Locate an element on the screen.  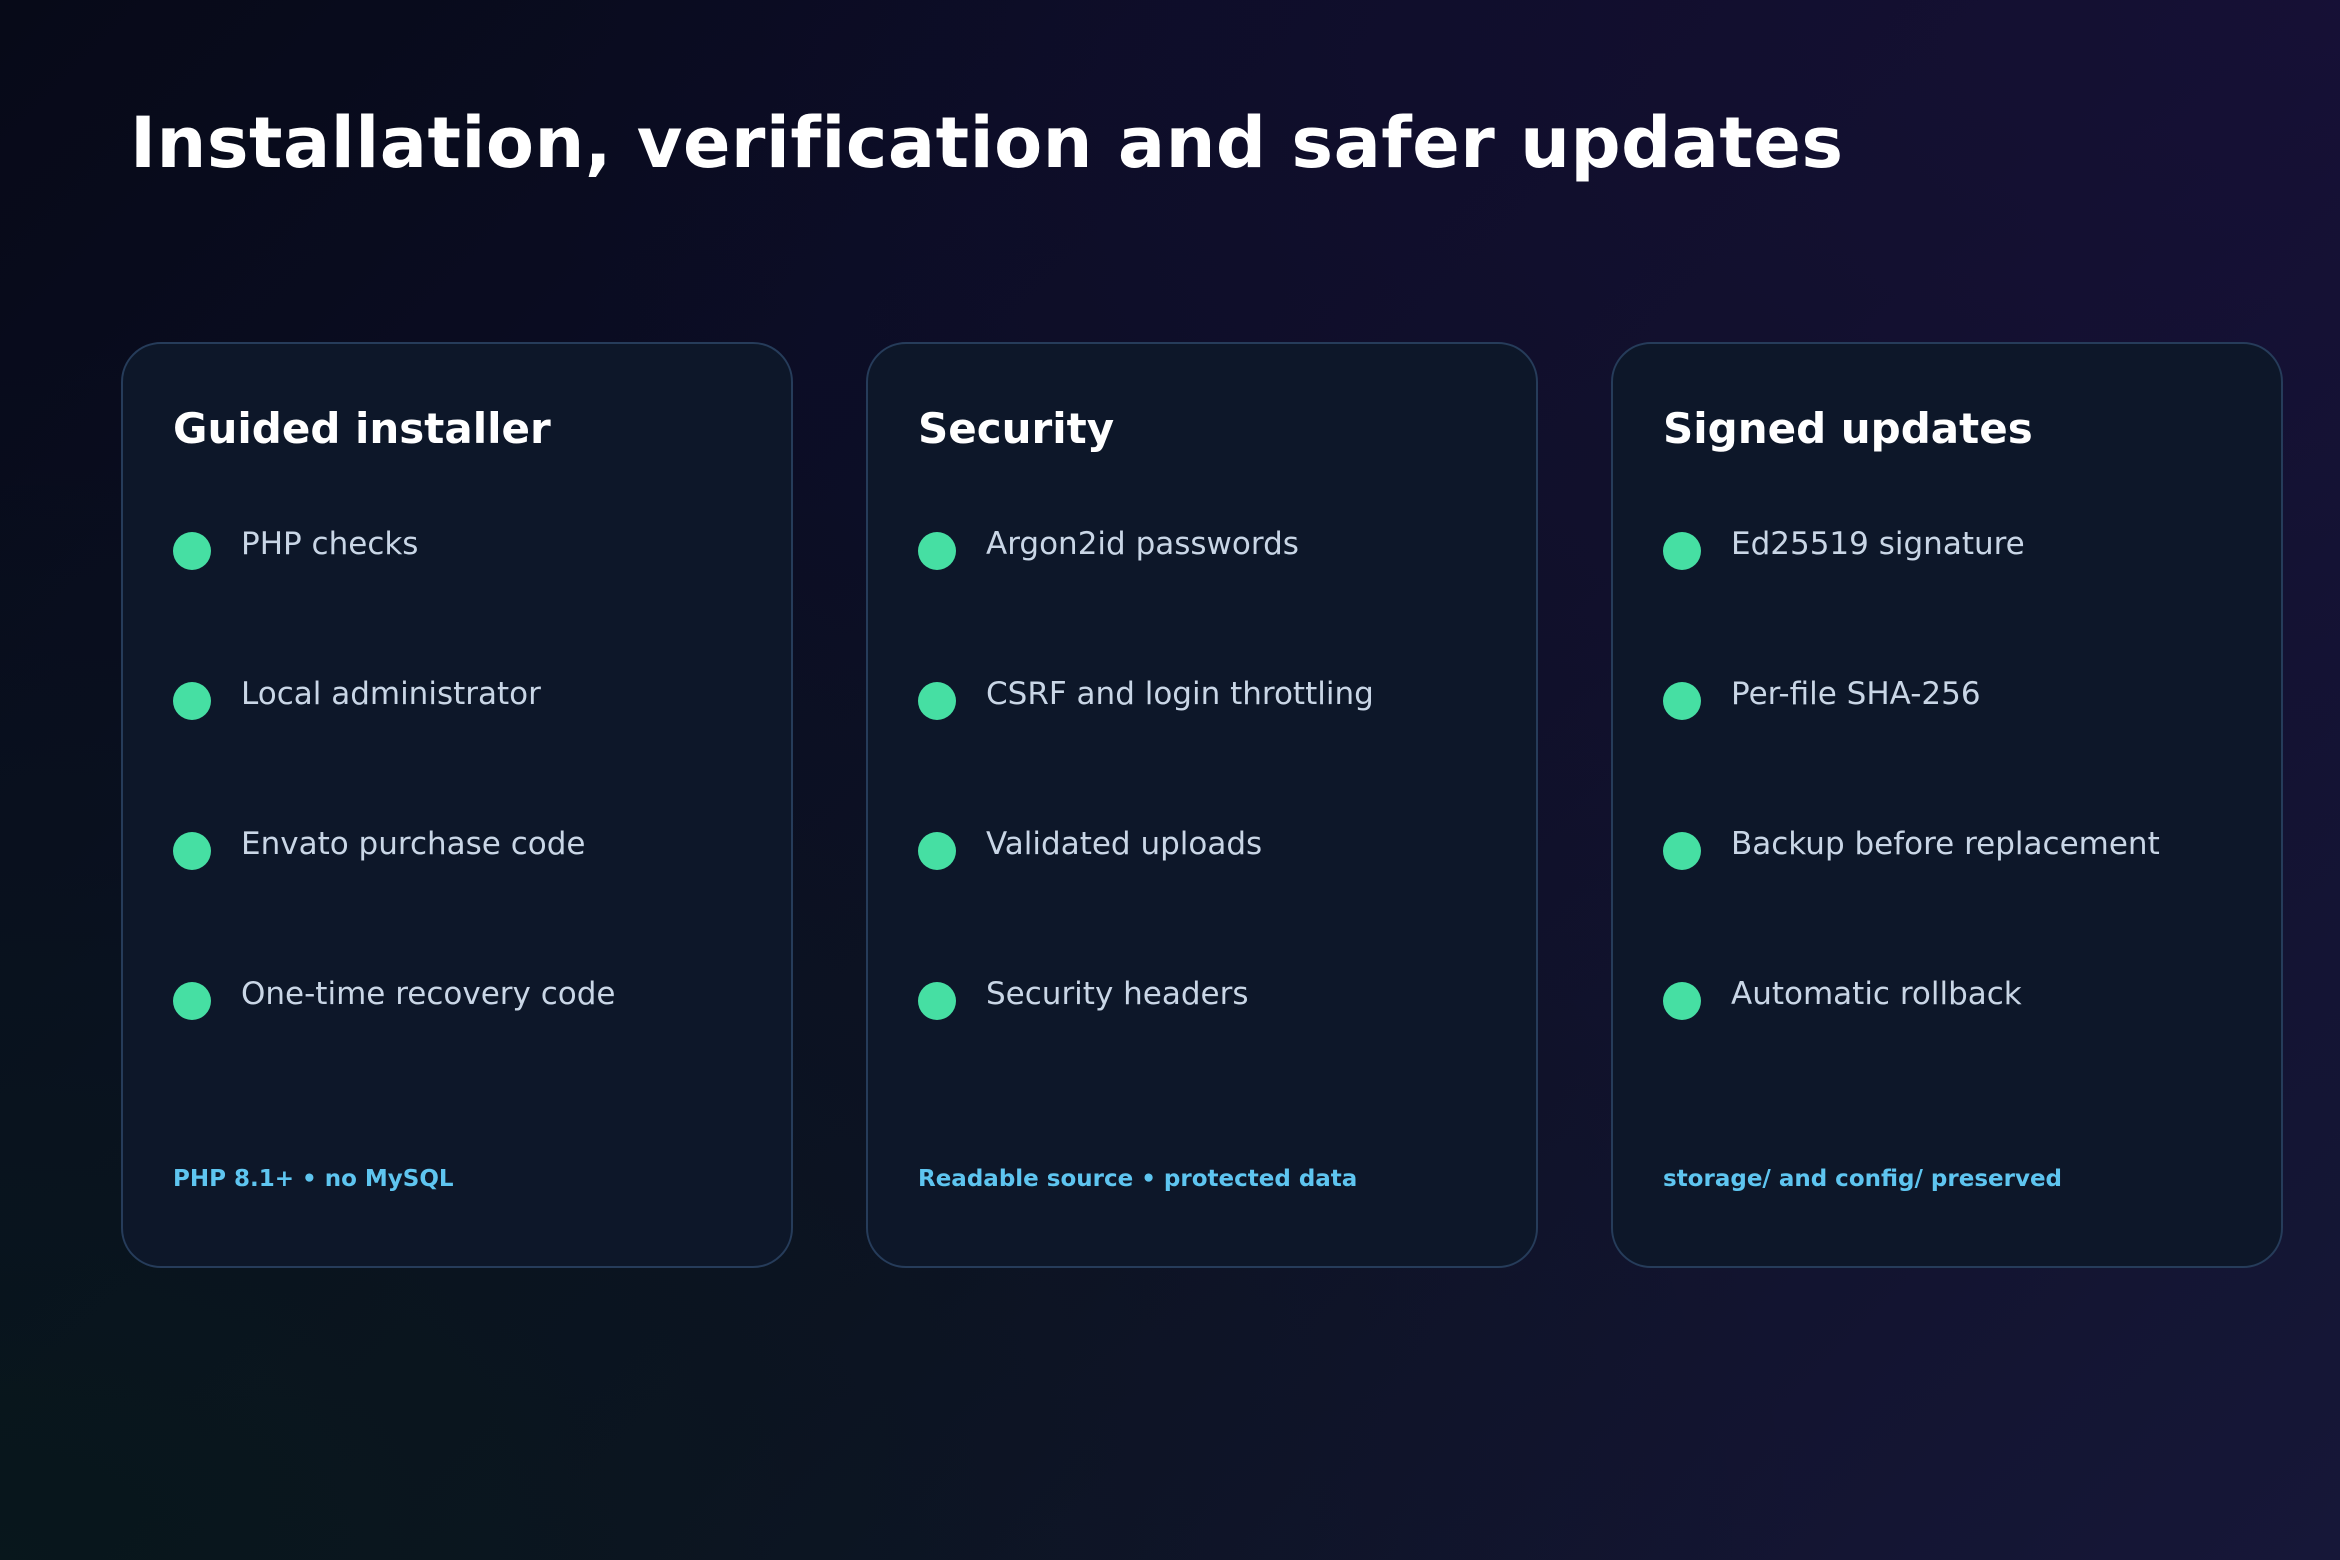
feature-item: Ed25519 signature is located at coordinates (1844, 544).